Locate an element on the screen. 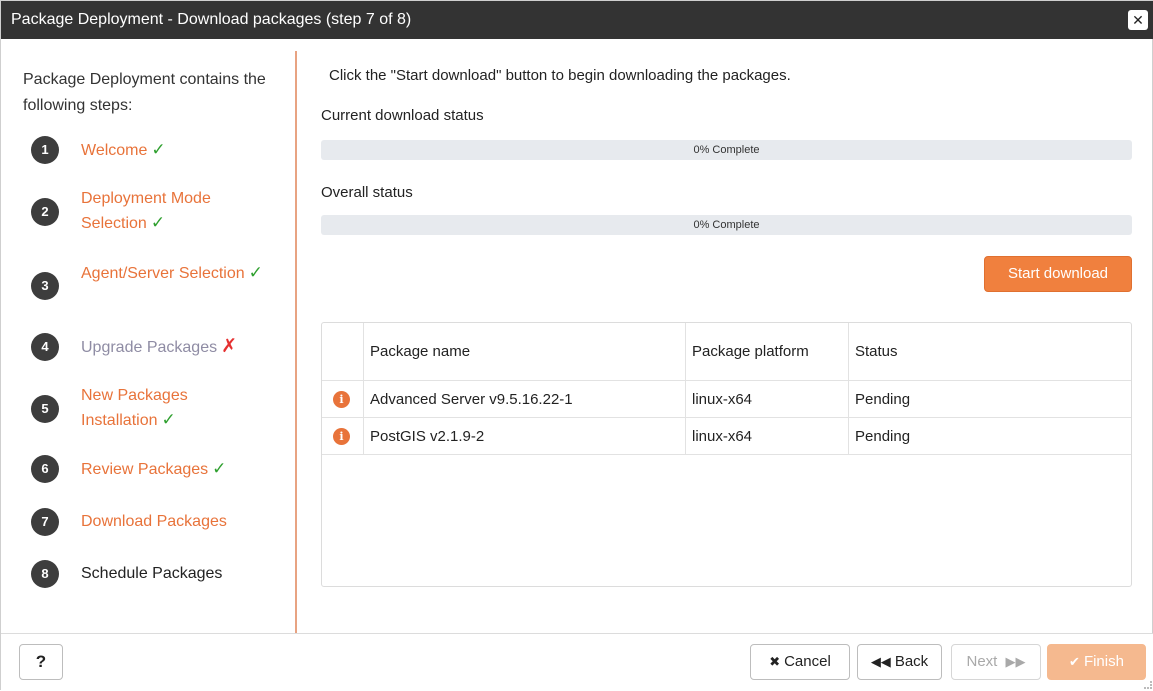 The height and width of the screenshot is (691, 1153). step-label: Download Packages is located at coordinates (154, 521).